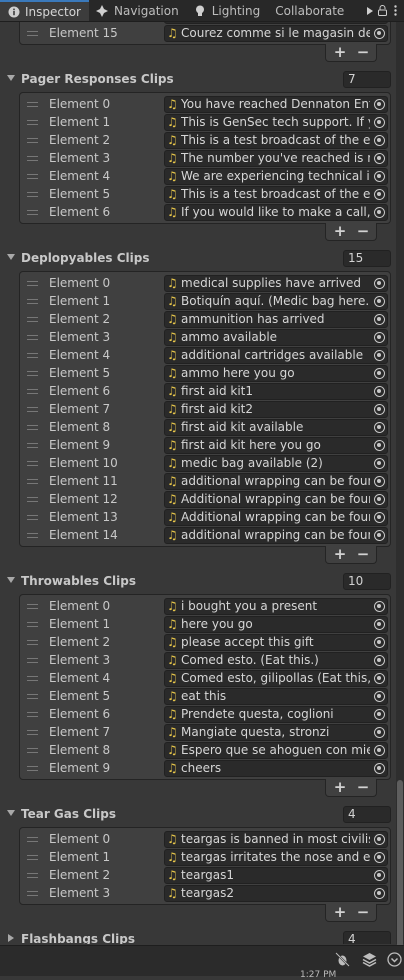  What do you see at coordinates (276, 319) in the screenshot?
I see `audio-clip-field: ♫ ammunition has arrived` at bounding box center [276, 319].